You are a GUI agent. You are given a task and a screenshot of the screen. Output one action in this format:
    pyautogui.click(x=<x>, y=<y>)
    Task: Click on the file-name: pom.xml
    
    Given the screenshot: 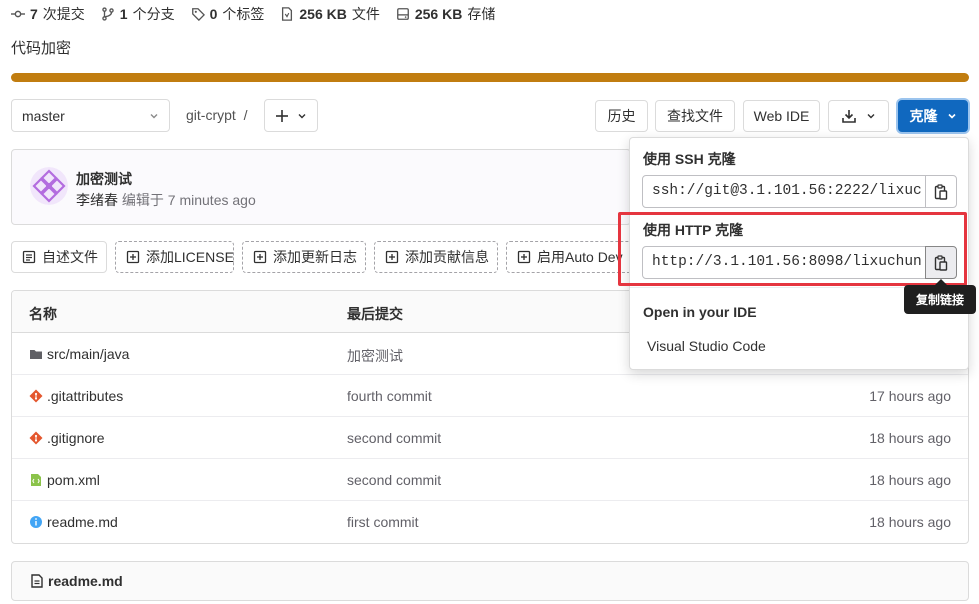 What is the action you would take?
    pyautogui.click(x=73, y=480)
    